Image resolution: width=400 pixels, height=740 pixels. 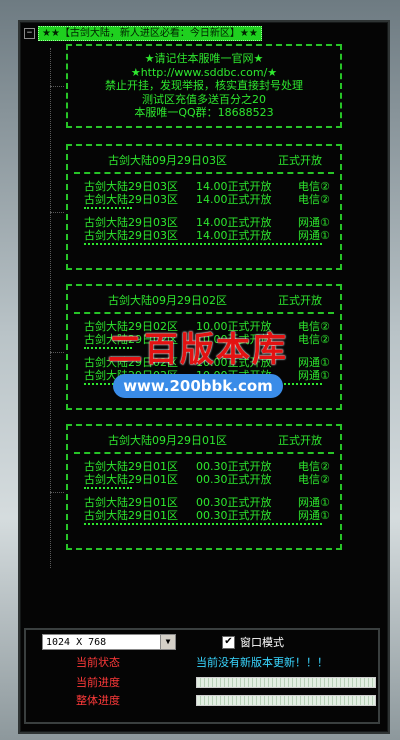 What do you see at coordinates (262, 642) in the screenshot?
I see `window-mode-label: 窗口模式` at bounding box center [262, 642].